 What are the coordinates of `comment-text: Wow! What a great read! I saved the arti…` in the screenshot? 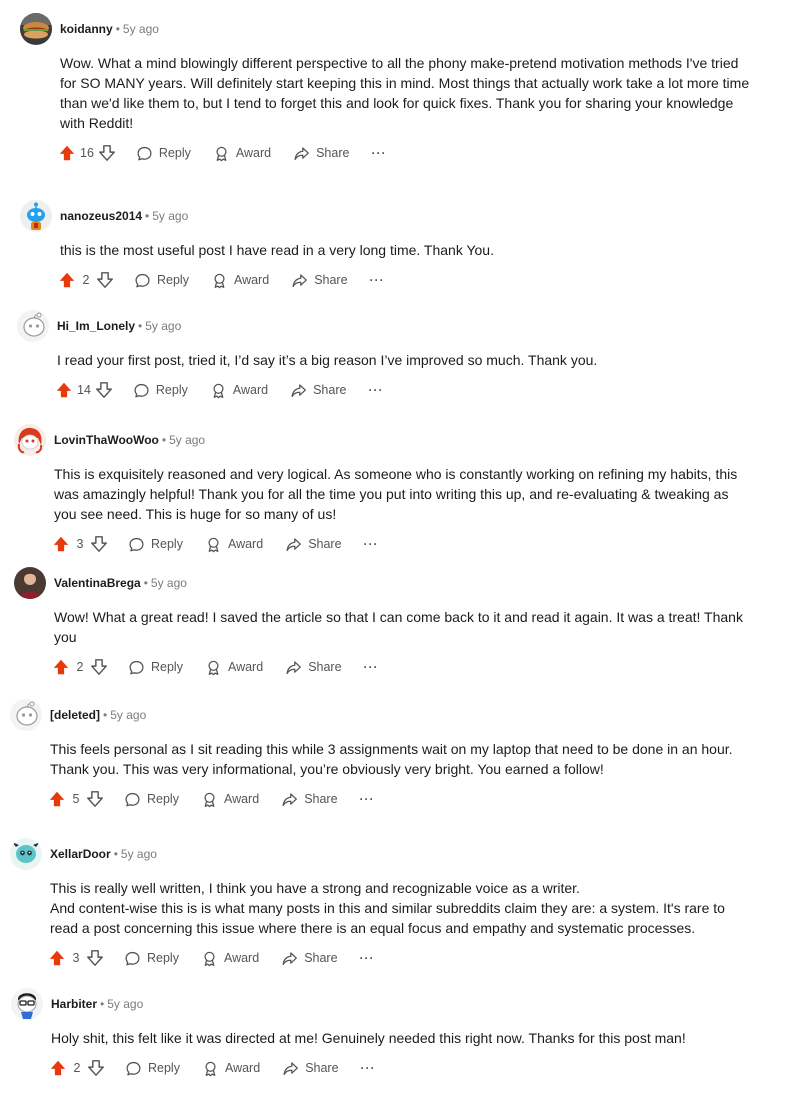 It's located at (398, 627).